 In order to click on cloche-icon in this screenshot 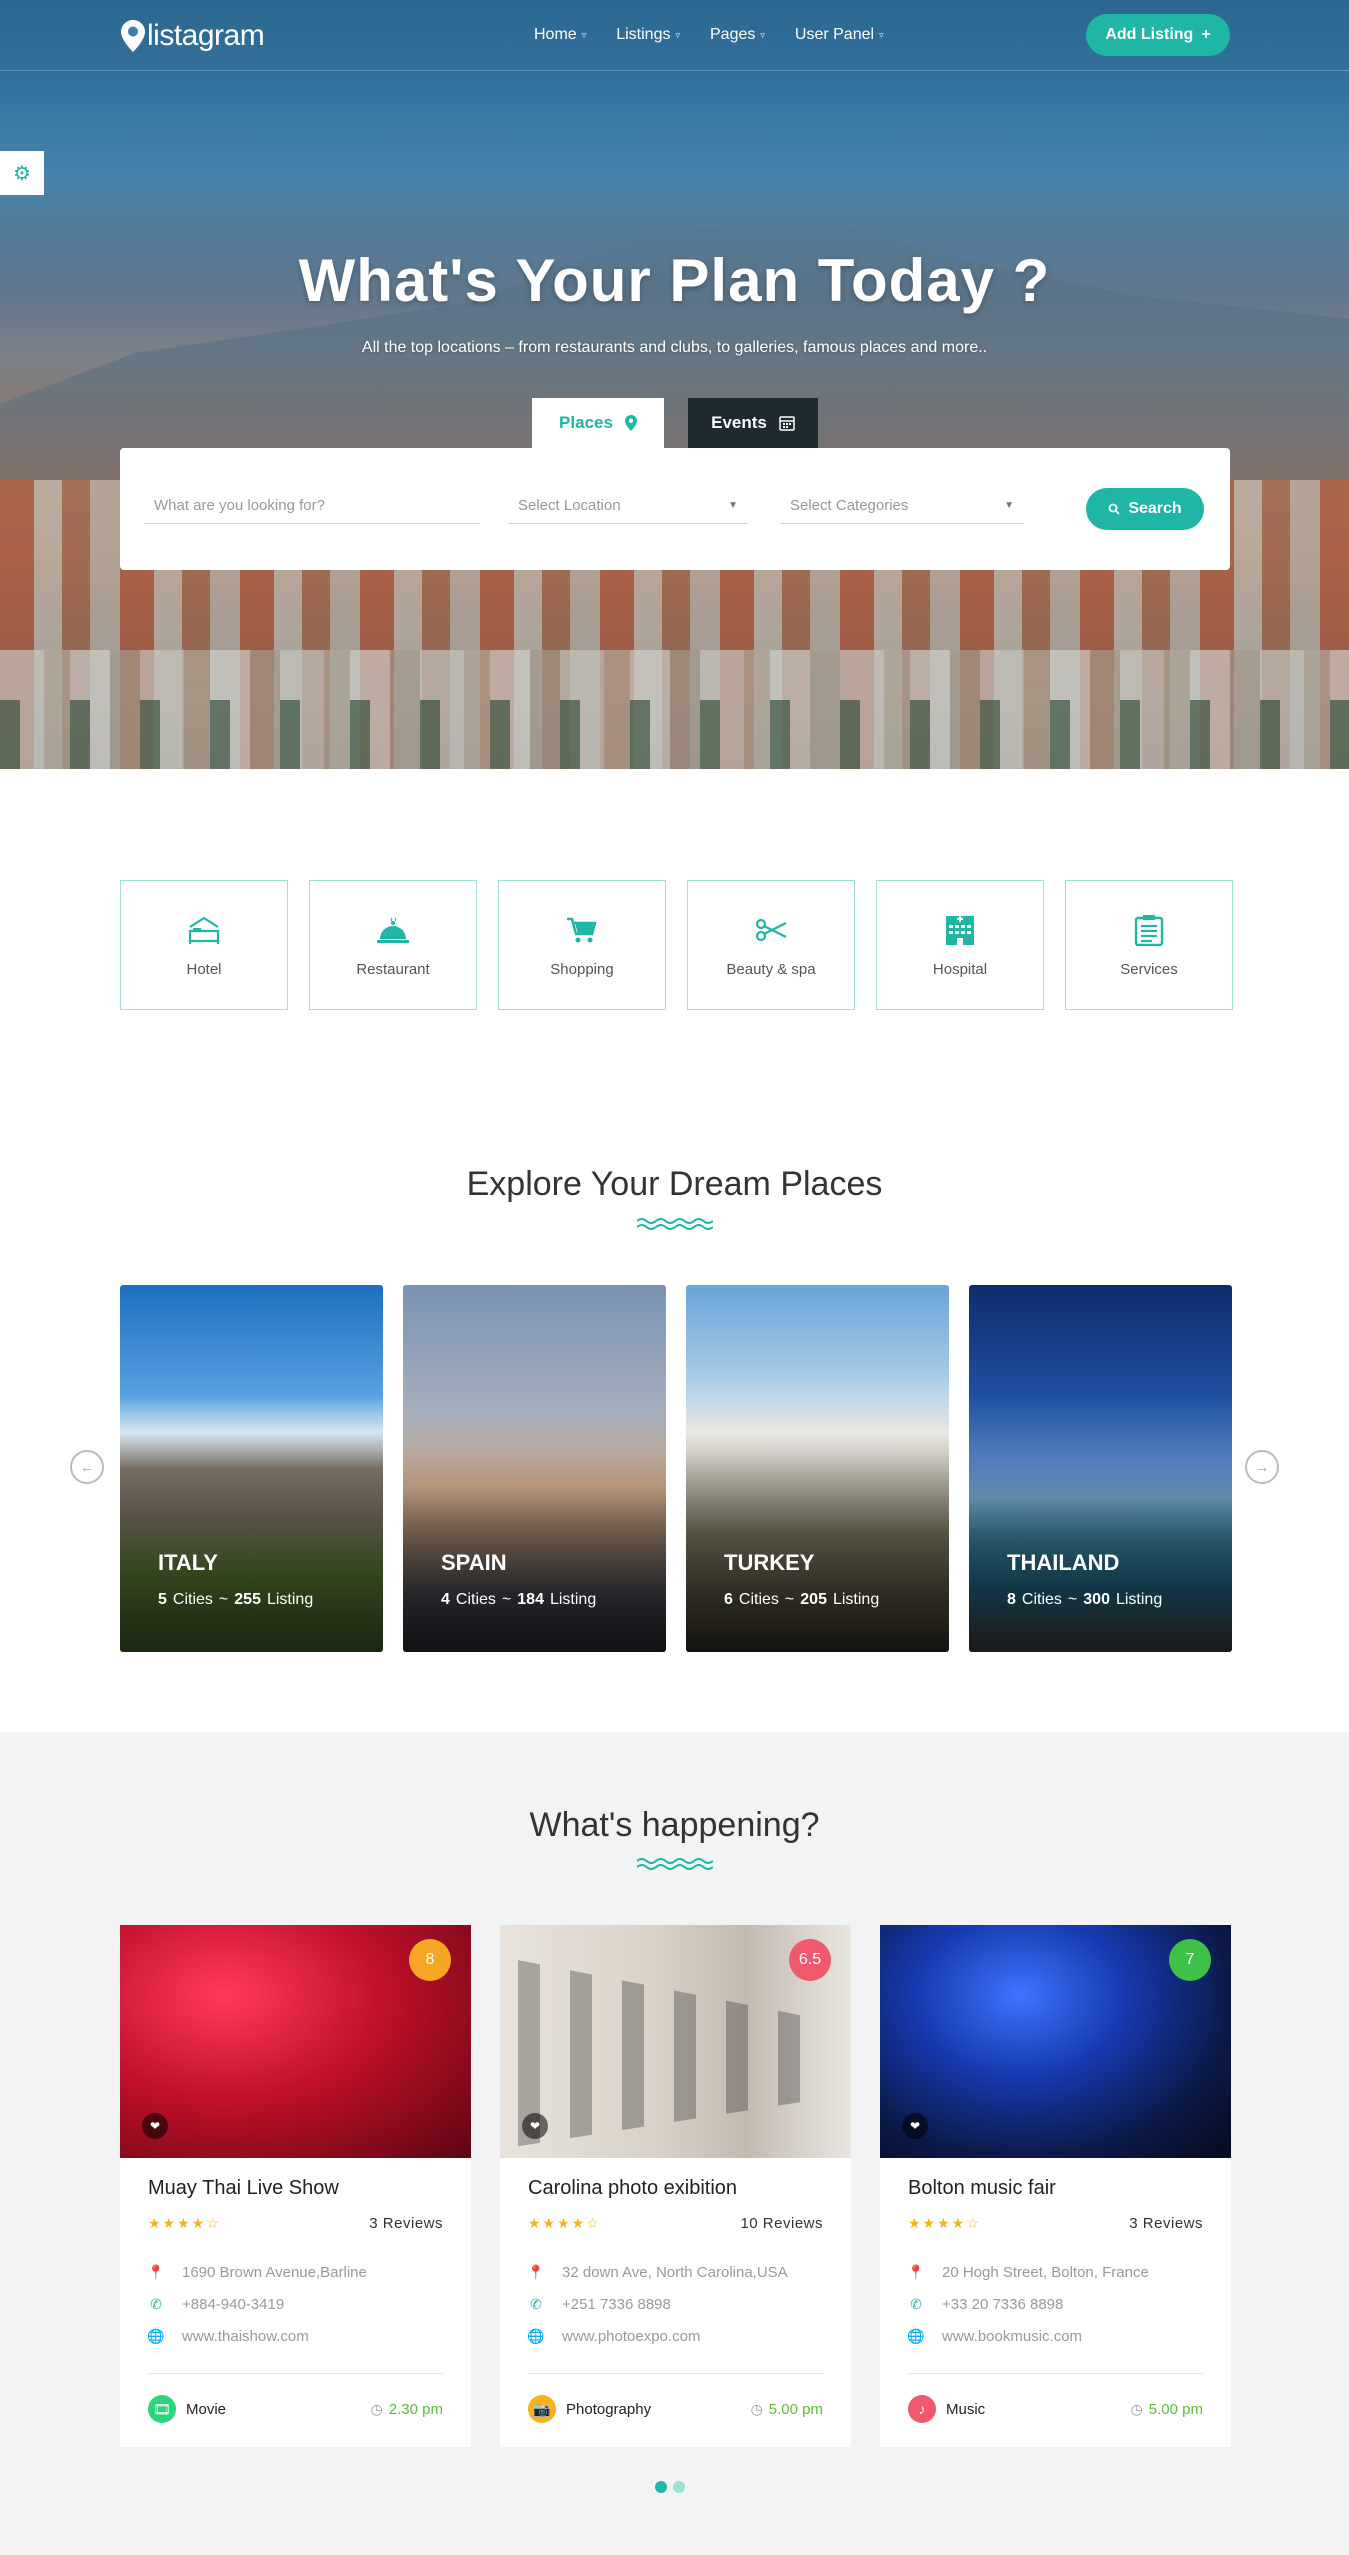, I will do `click(393, 930)`.